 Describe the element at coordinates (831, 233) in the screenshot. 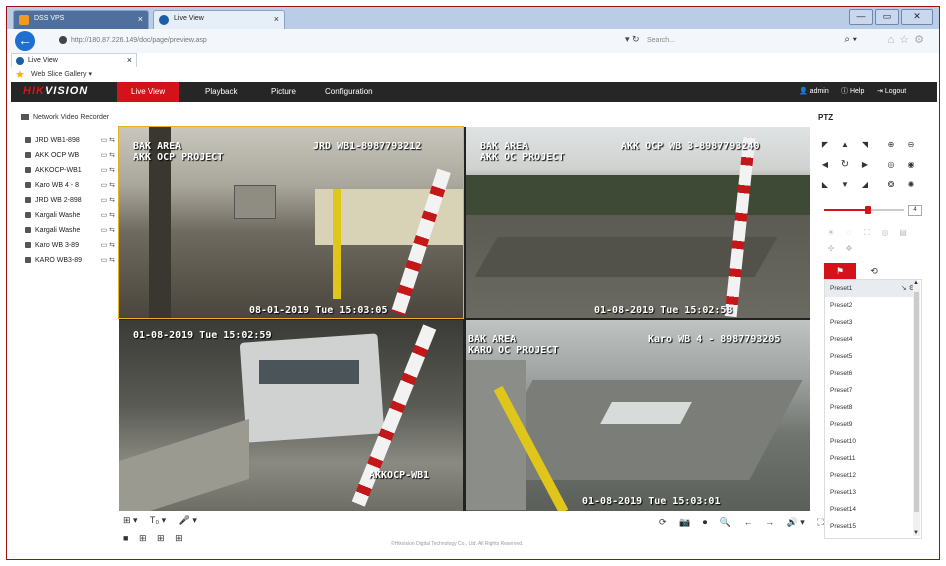

I see `light-icon: ☀` at that location.